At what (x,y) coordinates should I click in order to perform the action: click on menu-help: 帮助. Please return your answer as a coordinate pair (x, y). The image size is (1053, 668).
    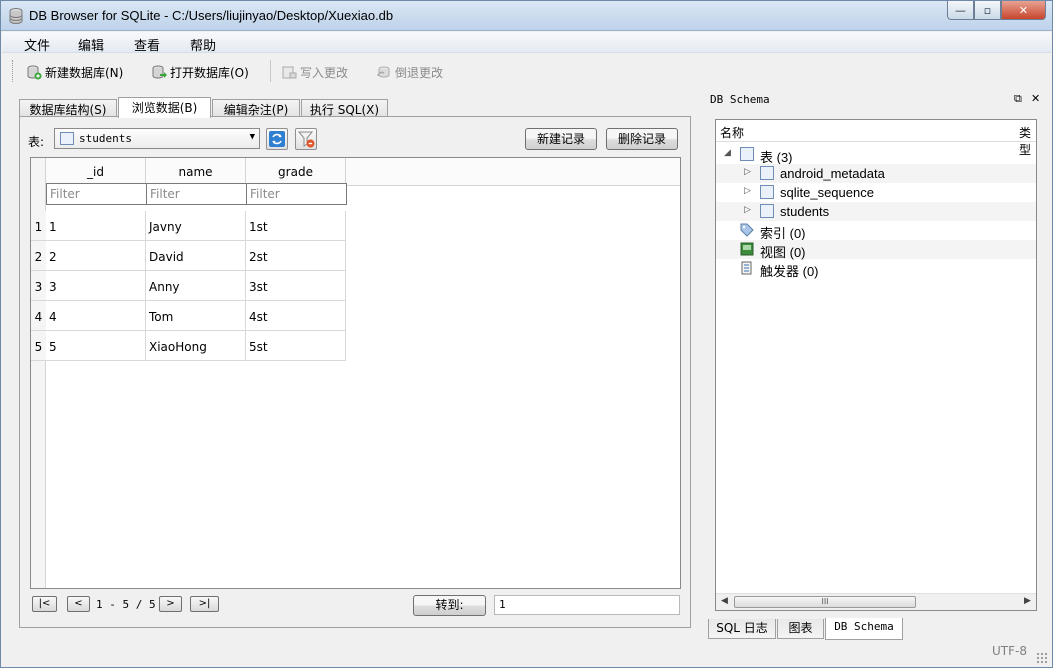
    Looking at the image, I should click on (203, 44).